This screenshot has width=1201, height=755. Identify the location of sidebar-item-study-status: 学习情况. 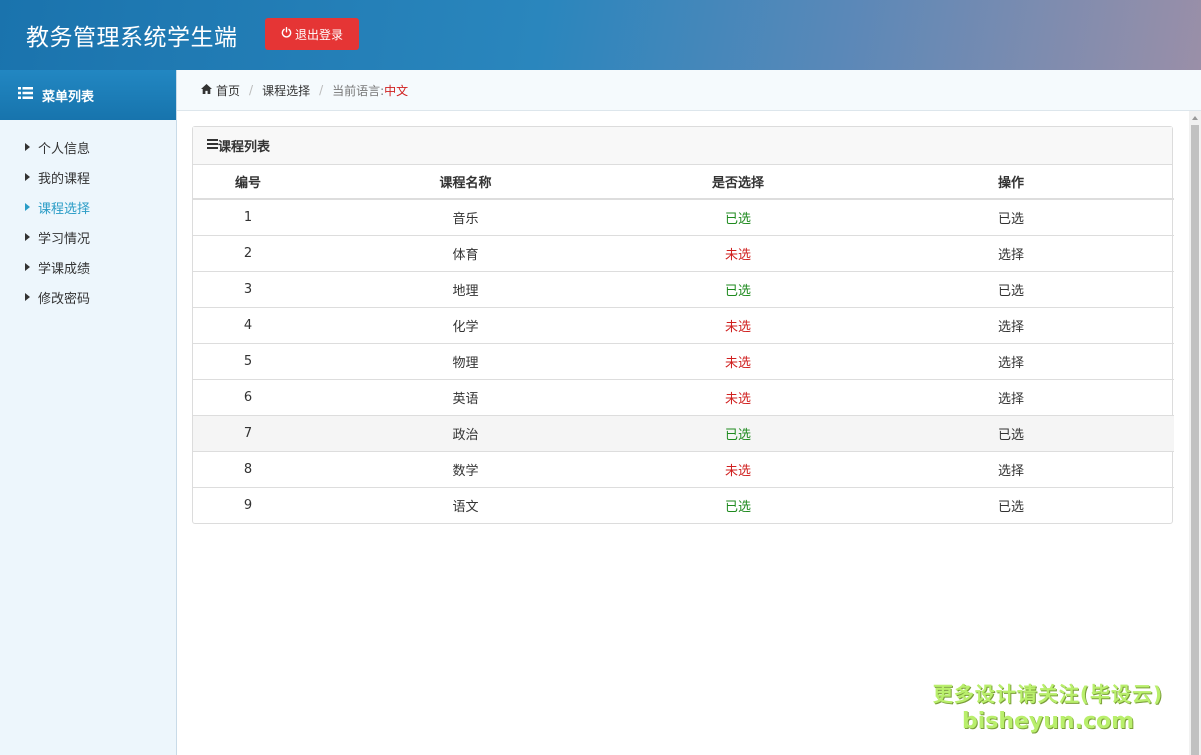
(88, 237).